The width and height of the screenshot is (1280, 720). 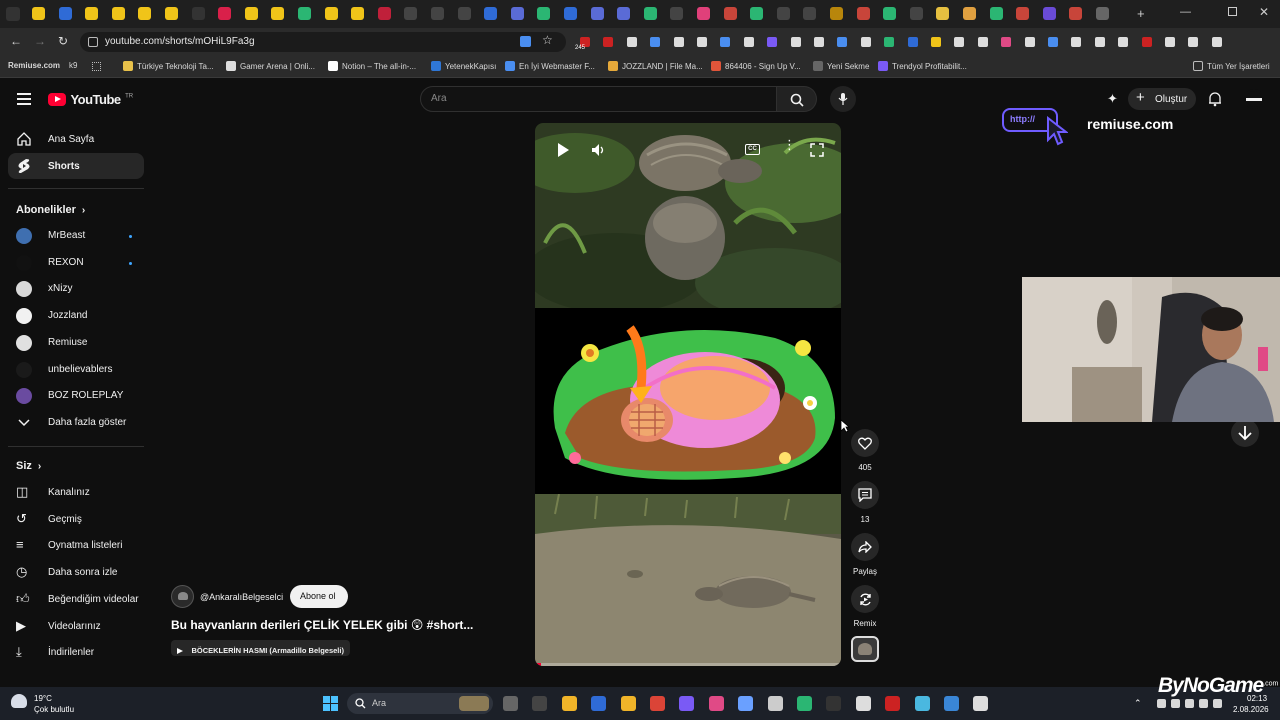 What do you see at coordinates (563, 150) in the screenshot?
I see `play-icon` at bounding box center [563, 150].